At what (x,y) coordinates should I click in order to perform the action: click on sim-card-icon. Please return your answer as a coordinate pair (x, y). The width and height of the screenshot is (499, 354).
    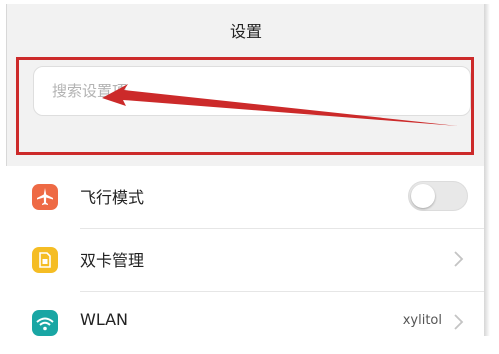
    Looking at the image, I should click on (45, 260).